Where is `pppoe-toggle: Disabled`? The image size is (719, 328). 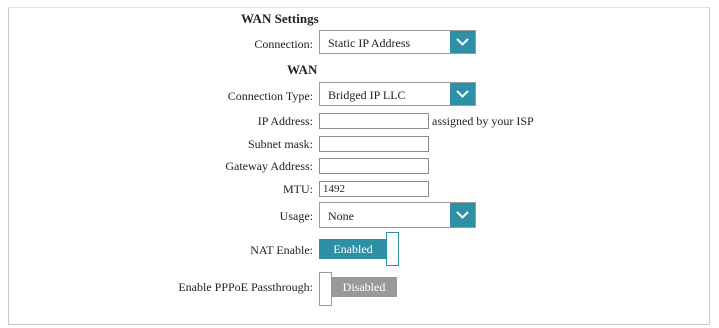 pppoe-toggle: Disabled is located at coordinates (359, 289).